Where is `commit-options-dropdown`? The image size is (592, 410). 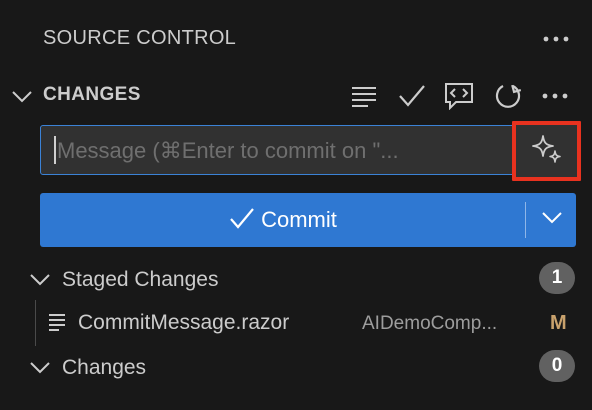 commit-options-dropdown is located at coordinates (551, 220).